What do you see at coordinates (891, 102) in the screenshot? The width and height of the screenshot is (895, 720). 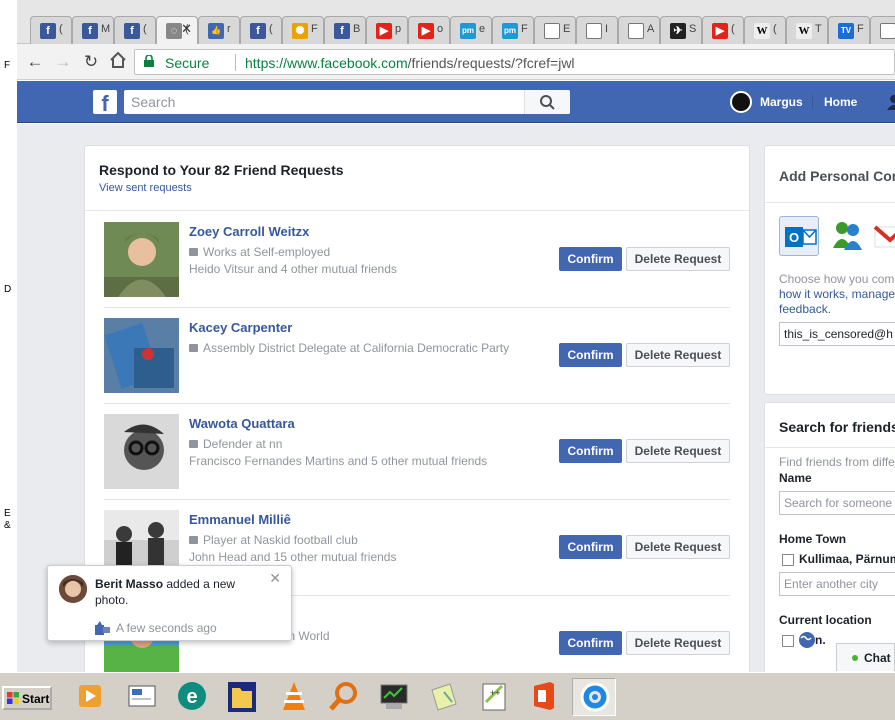 I see `friend-requests-icon` at bounding box center [891, 102].